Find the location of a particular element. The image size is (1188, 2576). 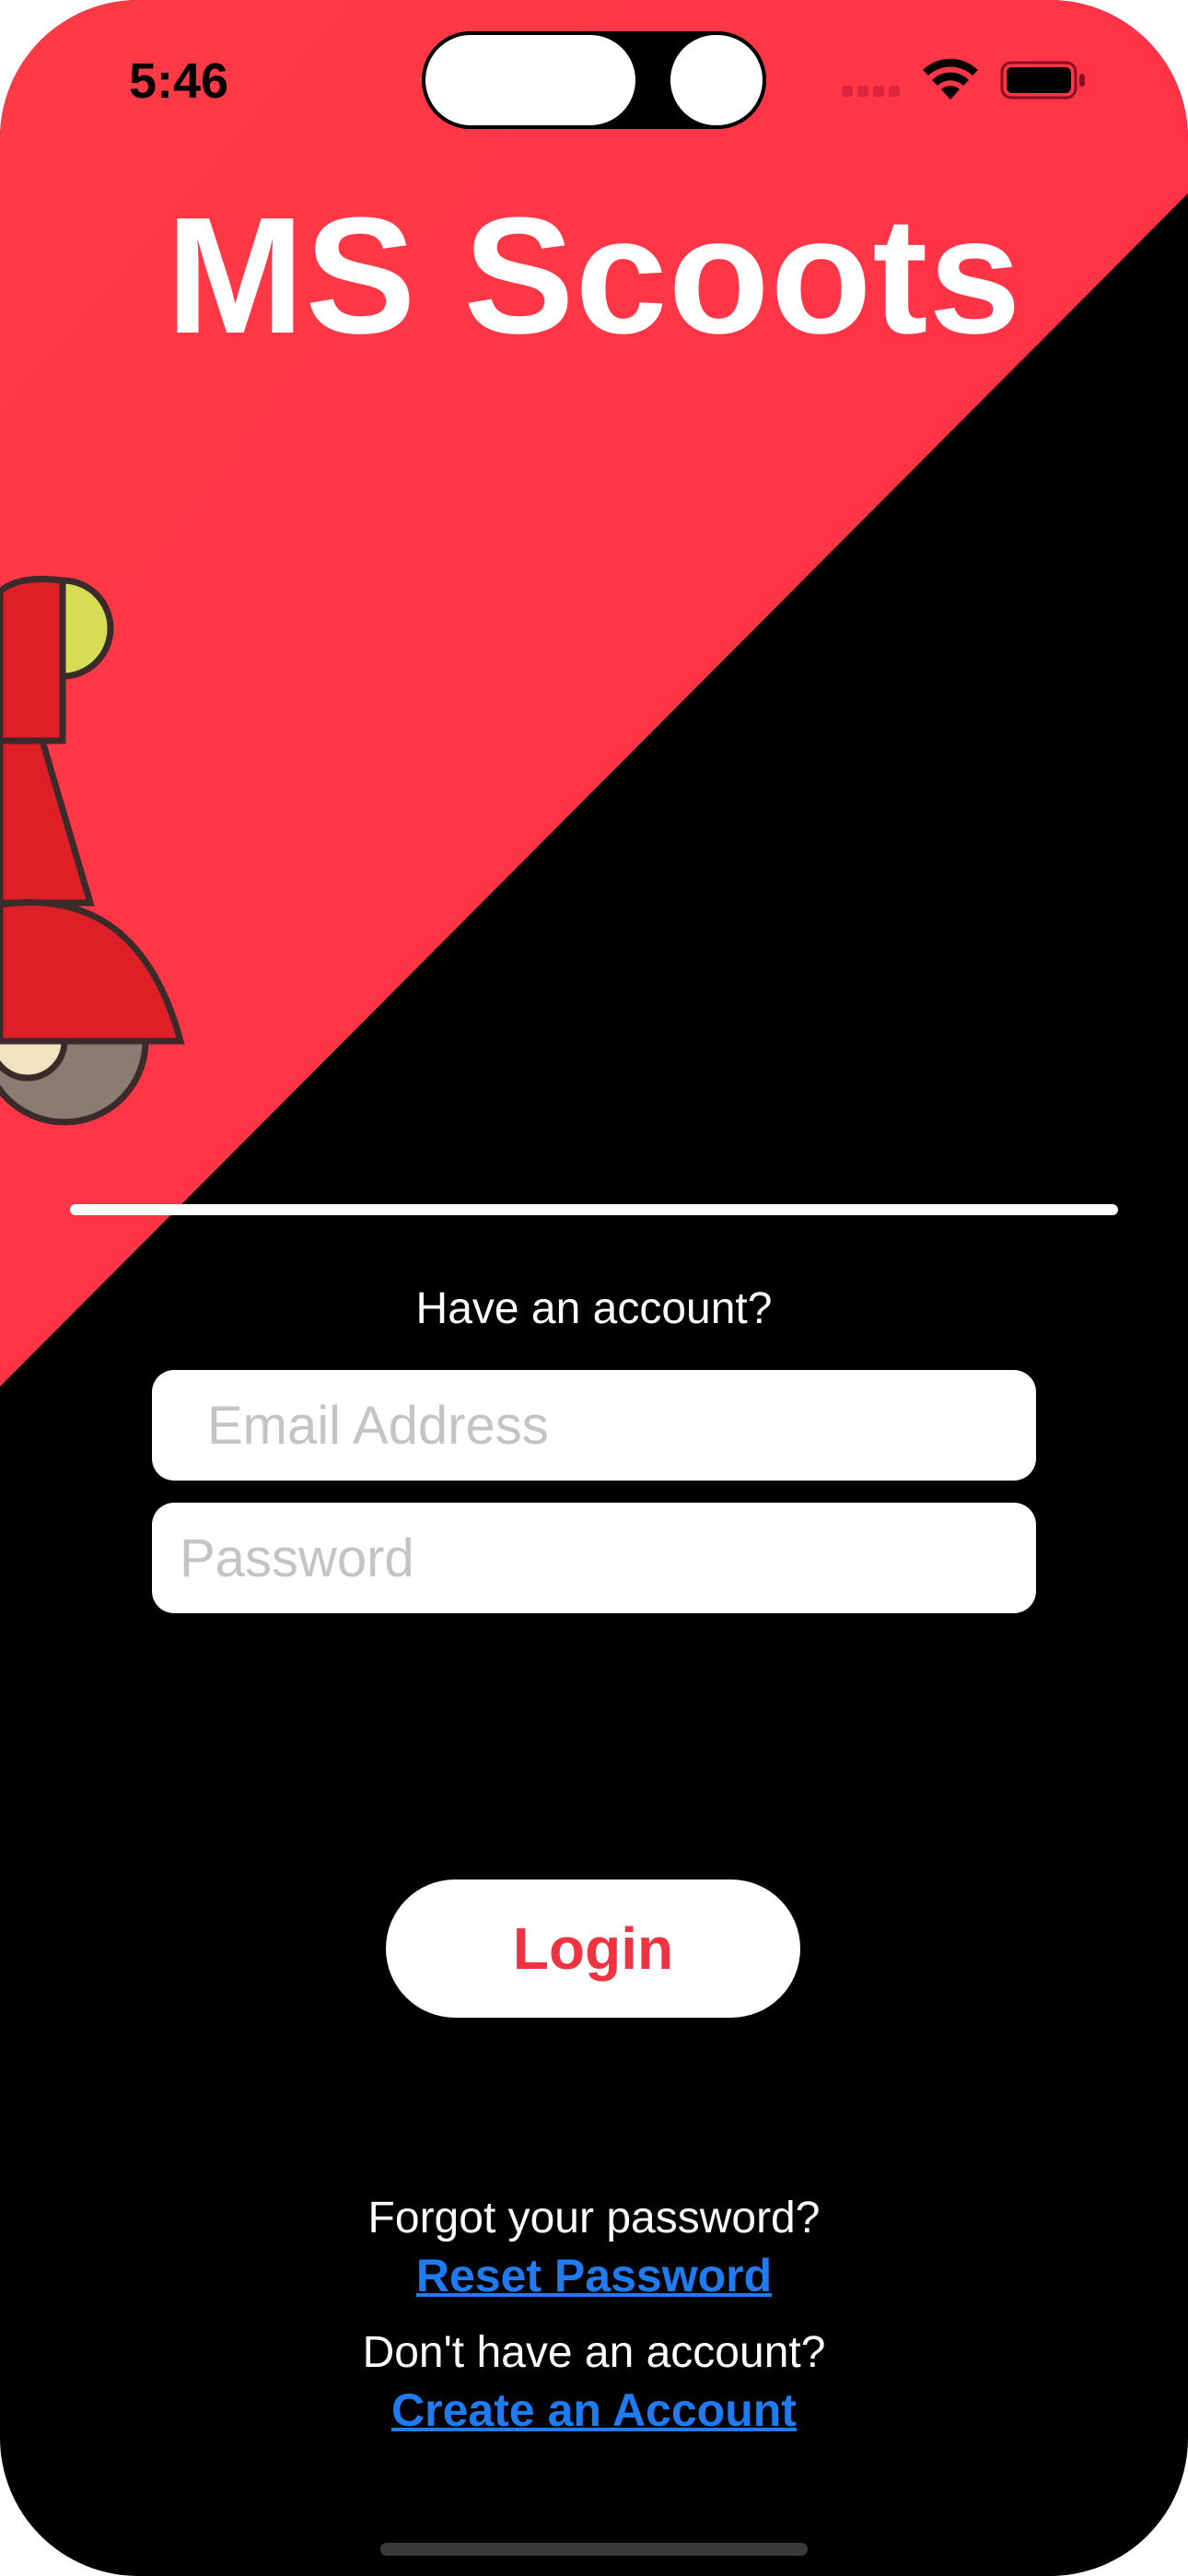

app-title: MS Scoots is located at coordinates (594, 276).